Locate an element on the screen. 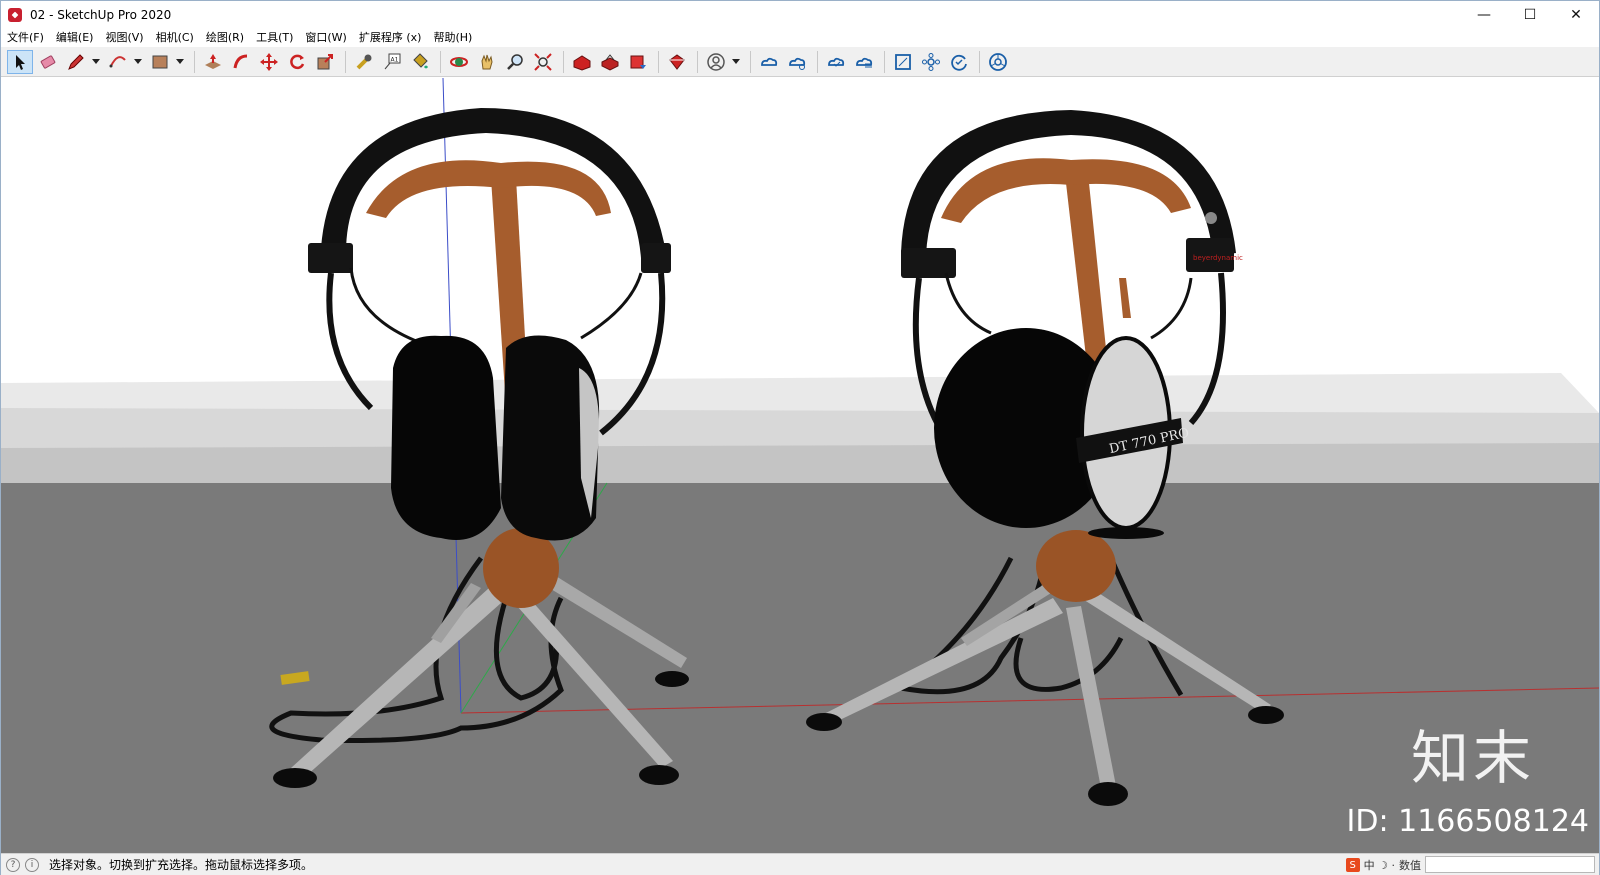  menu-draw: 绘图(R) is located at coordinates (225, 38).